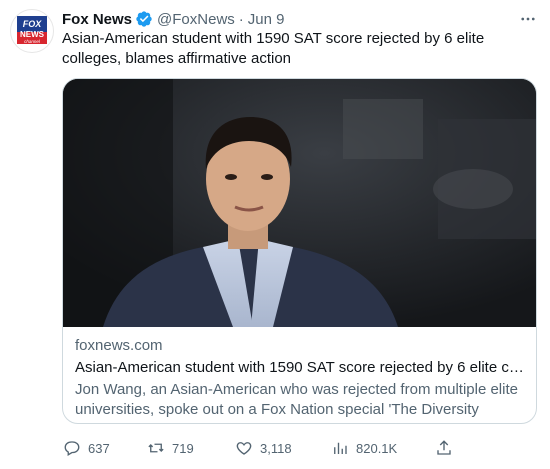  What do you see at coordinates (72, 448) in the screenshot?
I see `reply-icon` at bounding box center [72, 448].